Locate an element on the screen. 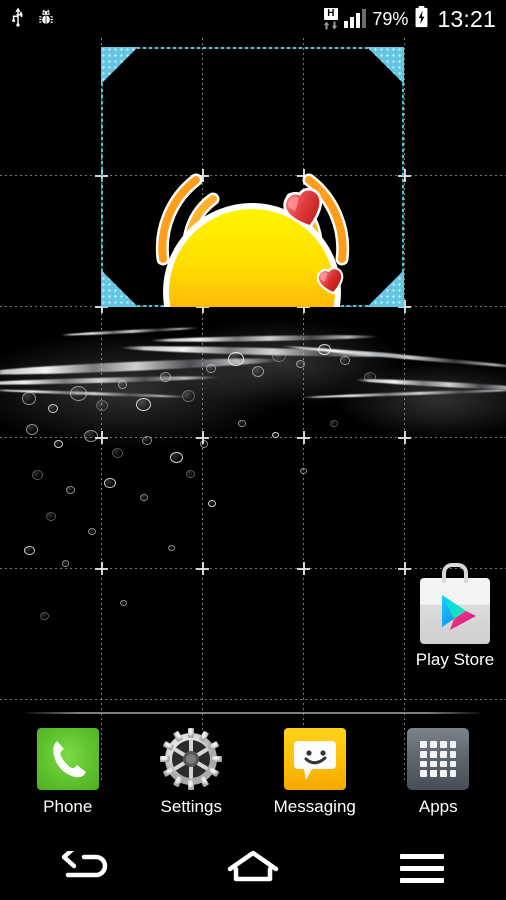 The height and width of the screenshot is (900, 506). nav-home-button is located at coordinates (253, 868).